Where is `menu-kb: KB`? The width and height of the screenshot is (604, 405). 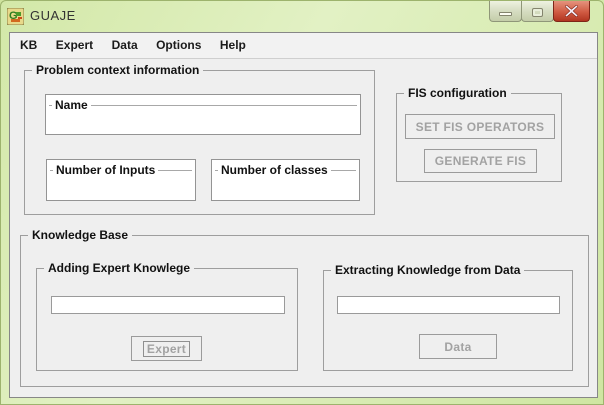 menu-kb: KB is located at coordinates (28, 45).